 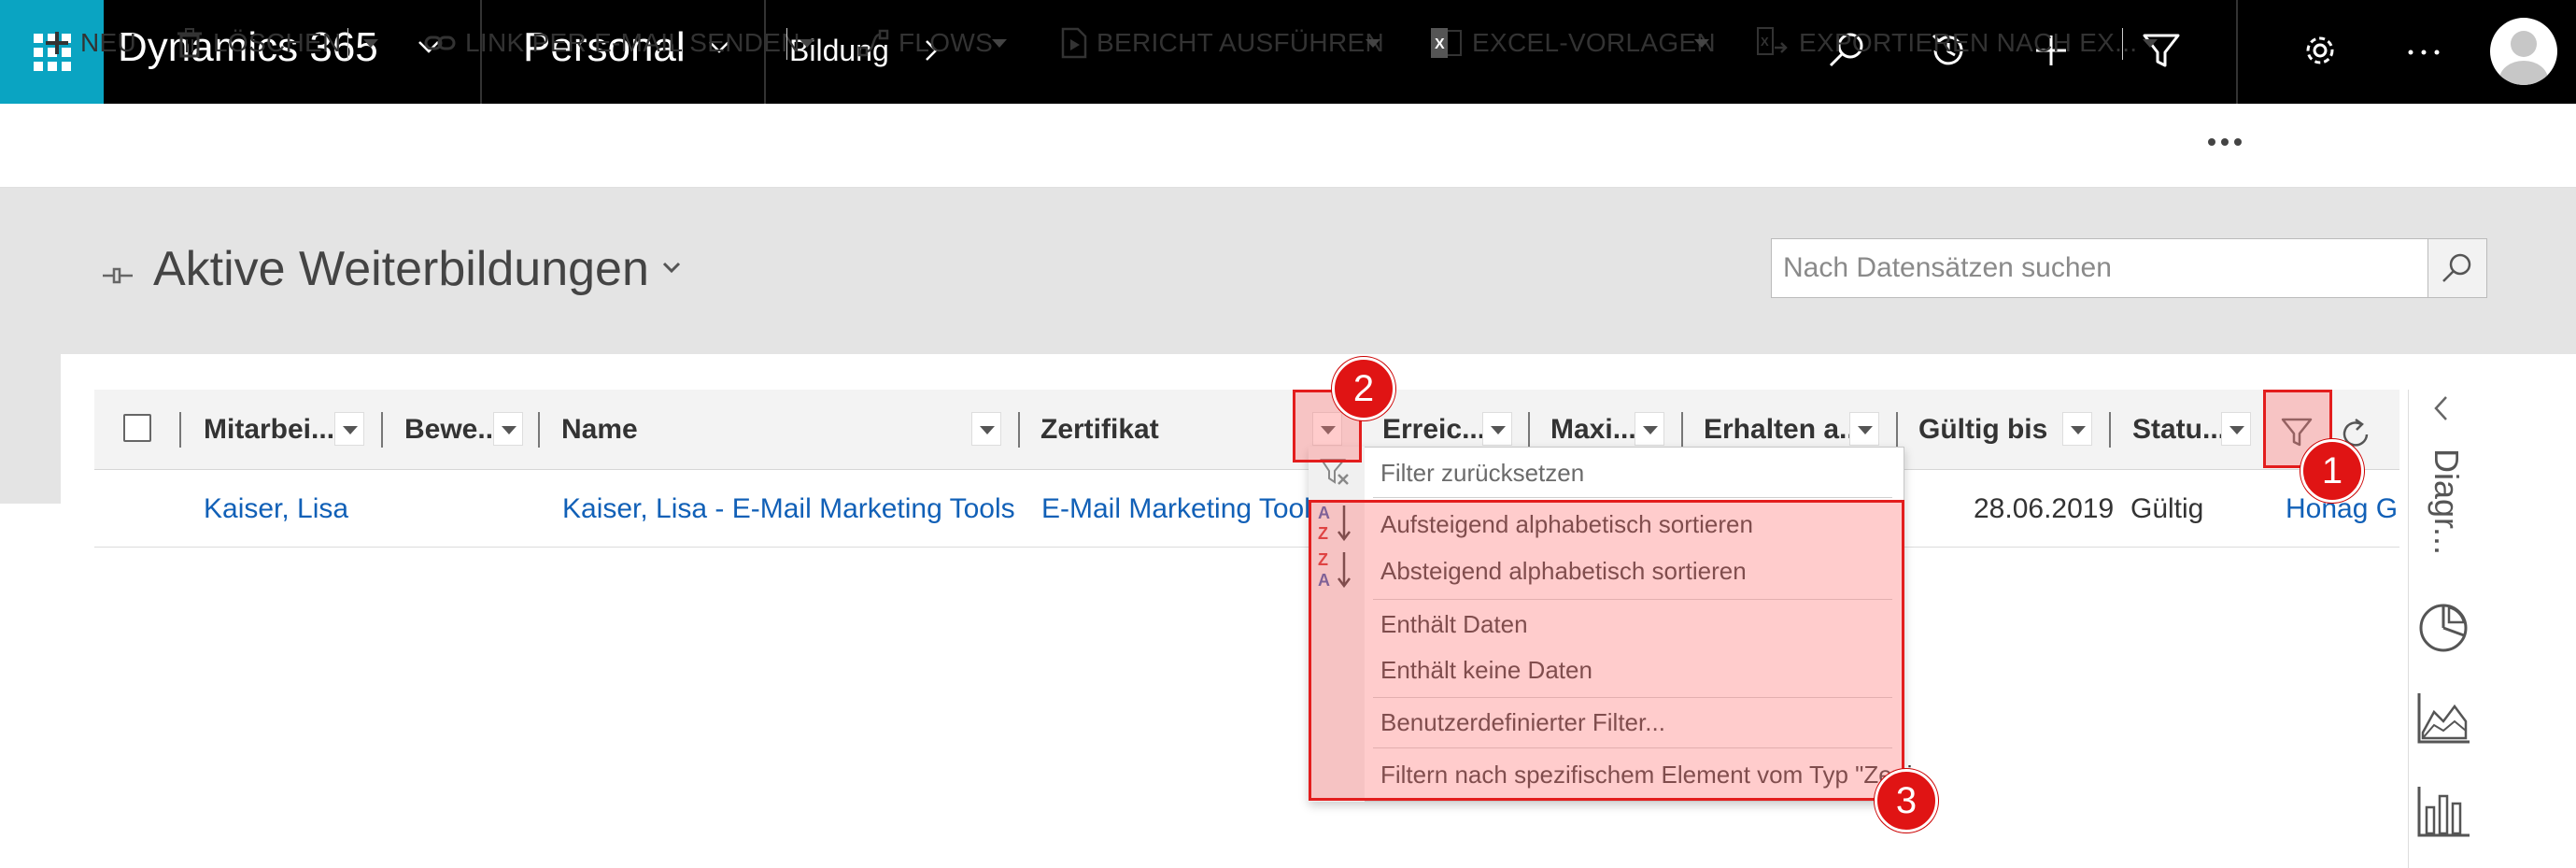 What do you see at coordinates (508, 429) in the screenshot?
I see `column-menu-bewertung` at bounding box center [508, 429].